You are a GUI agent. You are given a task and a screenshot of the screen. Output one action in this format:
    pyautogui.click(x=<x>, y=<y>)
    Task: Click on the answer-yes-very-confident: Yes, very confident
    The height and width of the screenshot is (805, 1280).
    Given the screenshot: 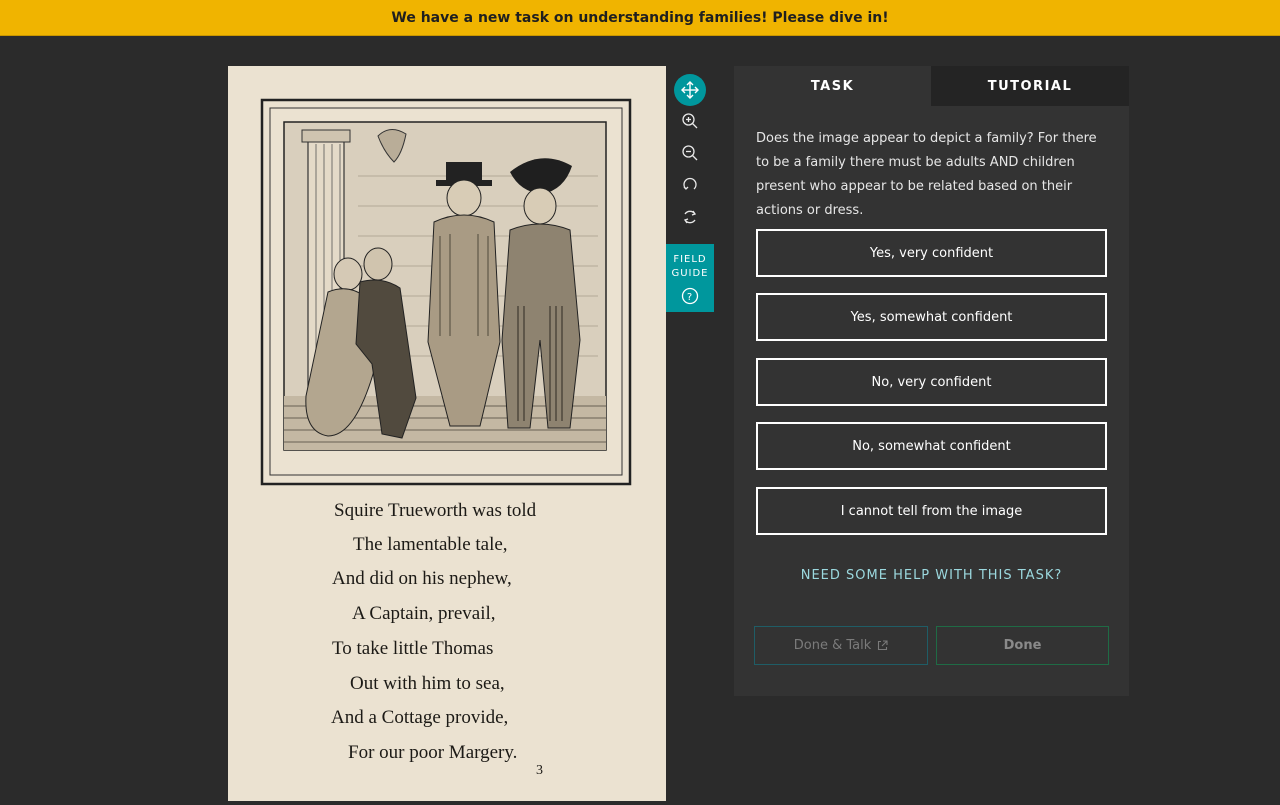 What is the action you would take?
    pyautogui.click(x=931, y=253)
    